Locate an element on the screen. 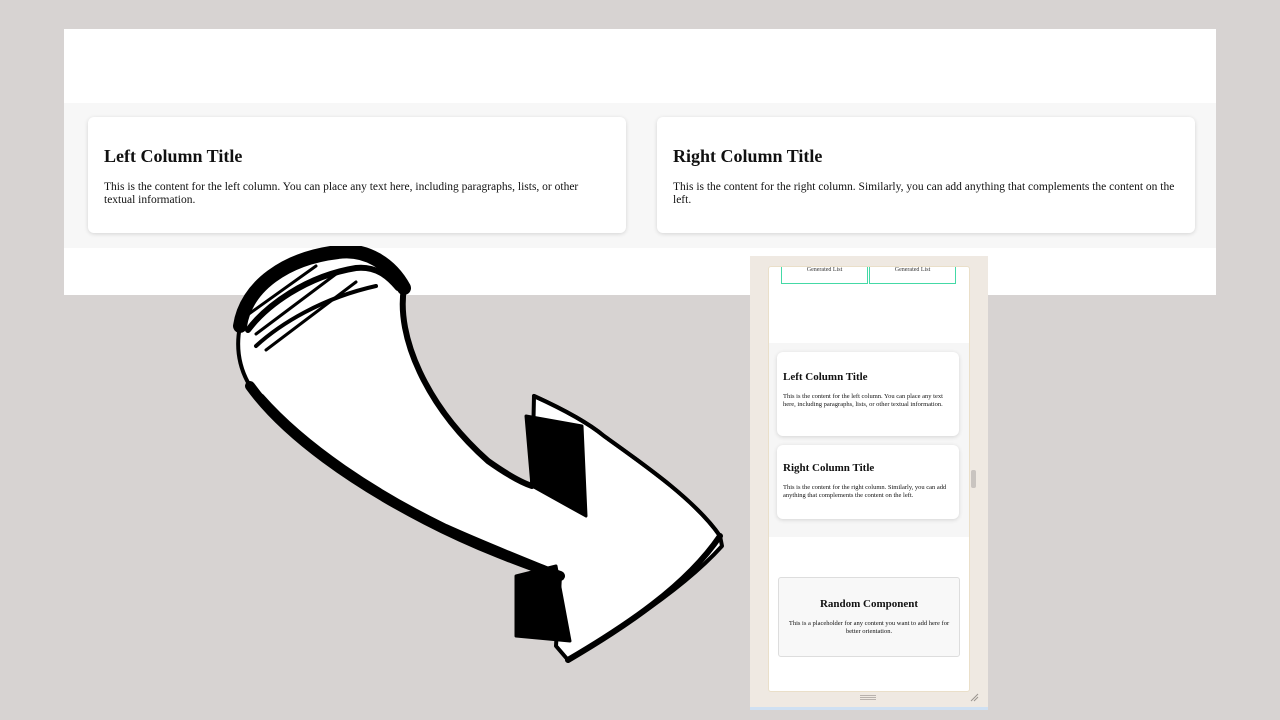  scrollbar-thumb is located at coordinates (973, 479).